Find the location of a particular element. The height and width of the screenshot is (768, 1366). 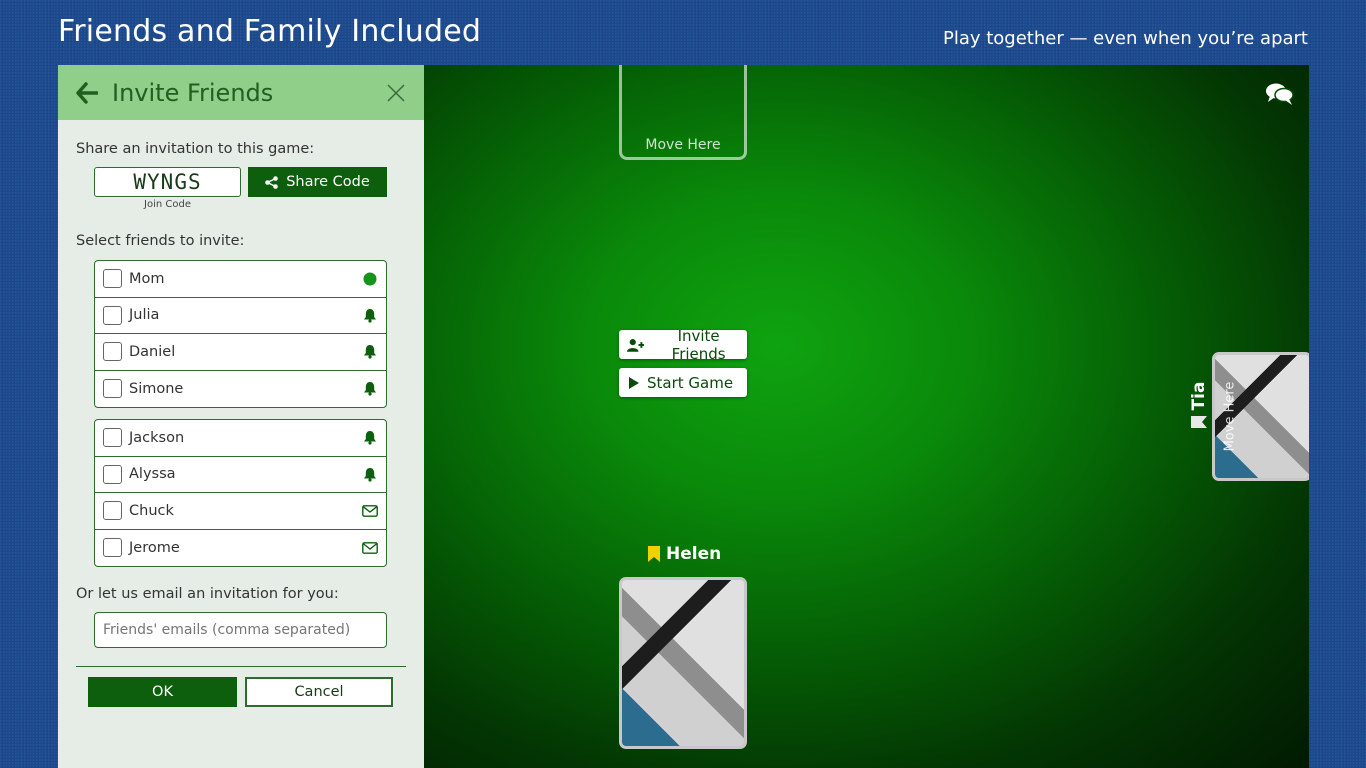

friend-group: Jackson Alyssa Chuck Jerome is located at coordinates (240, 493).